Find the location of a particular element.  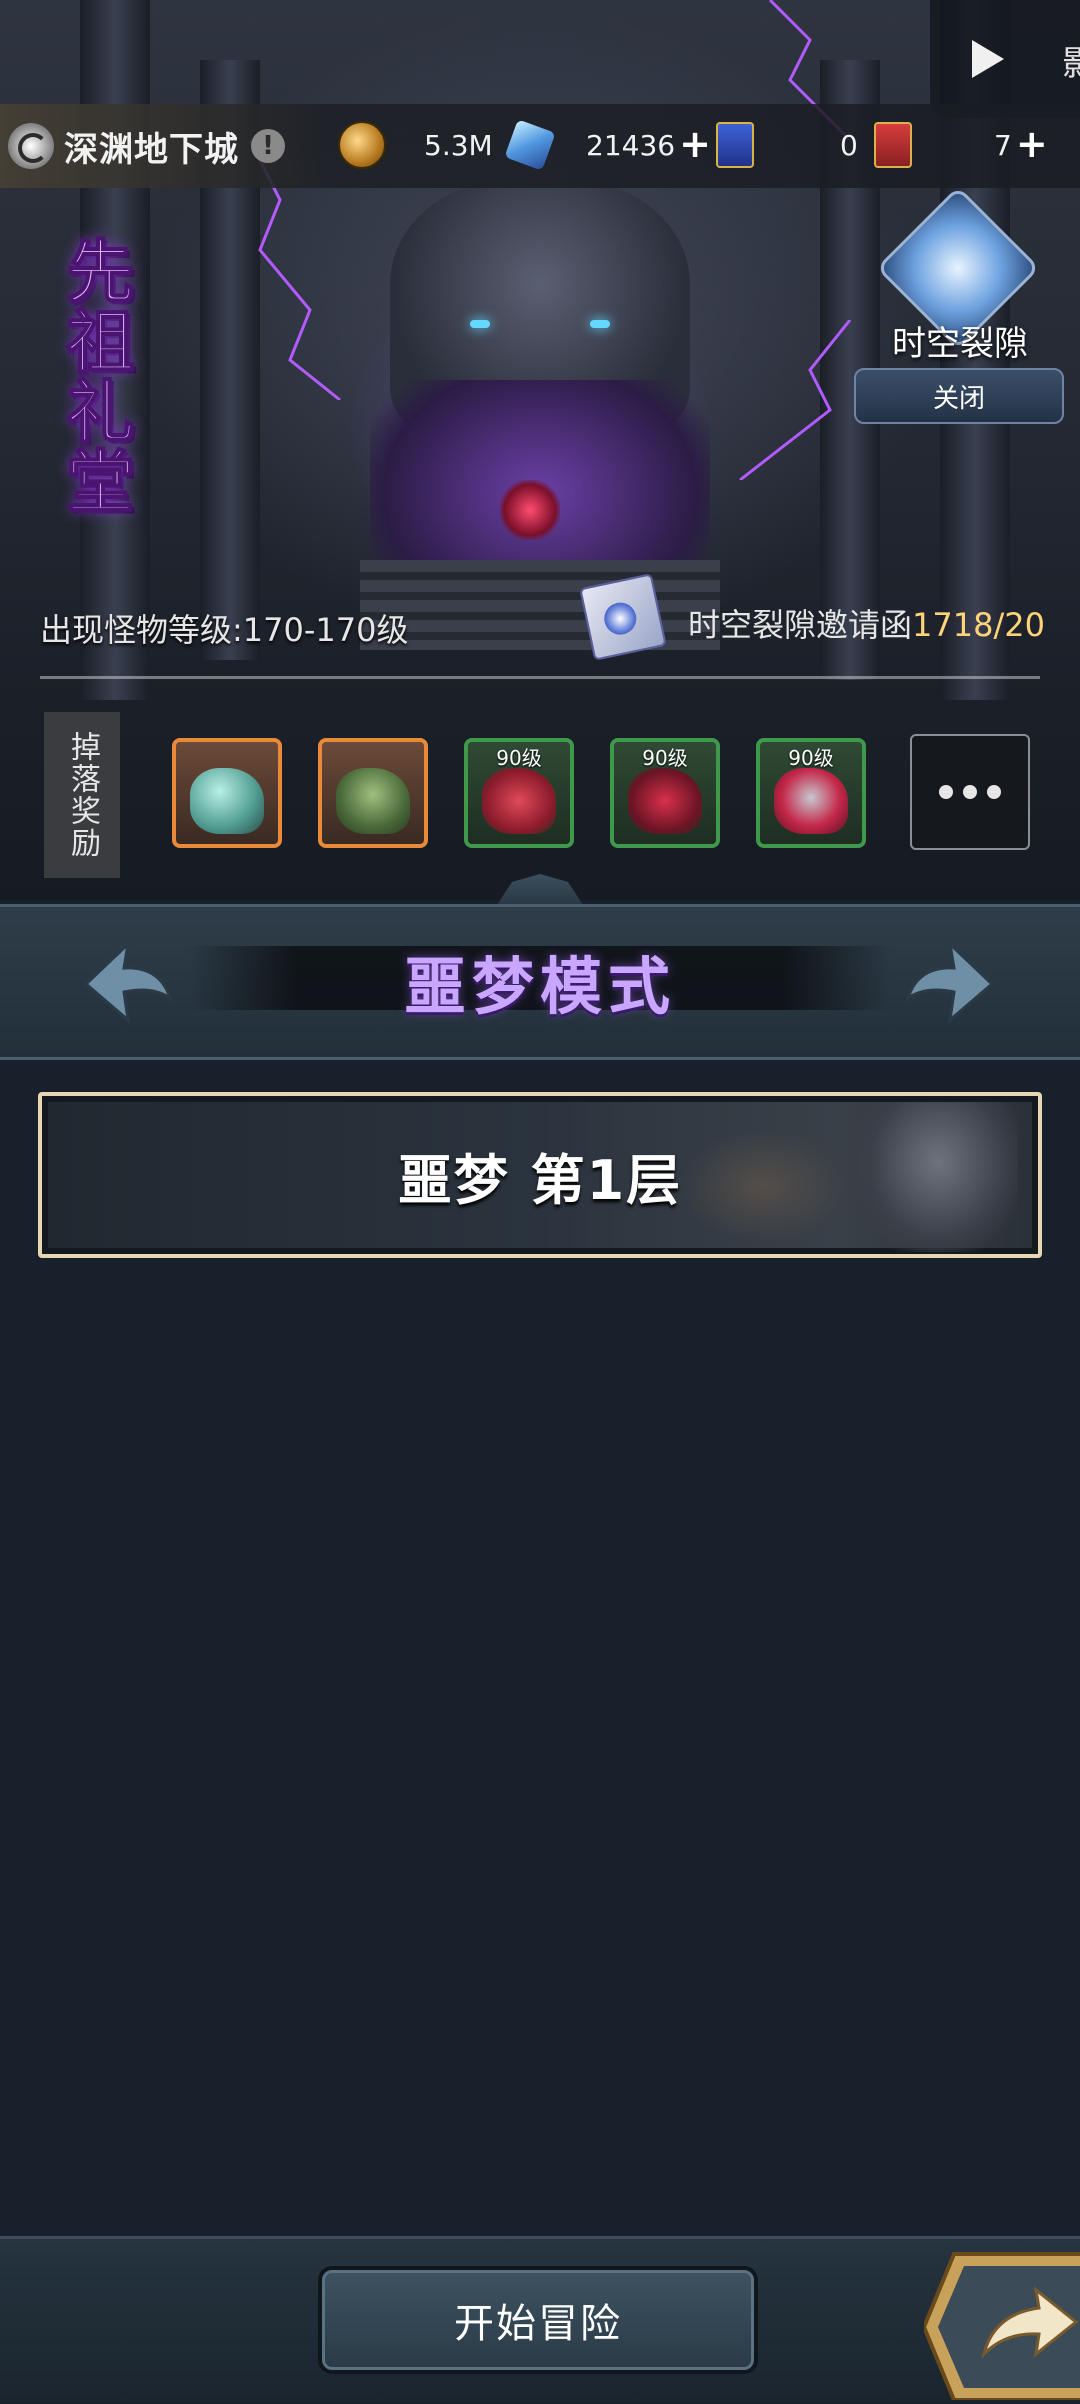

abyss-swirl-icon is located at coordinates (31, 146).